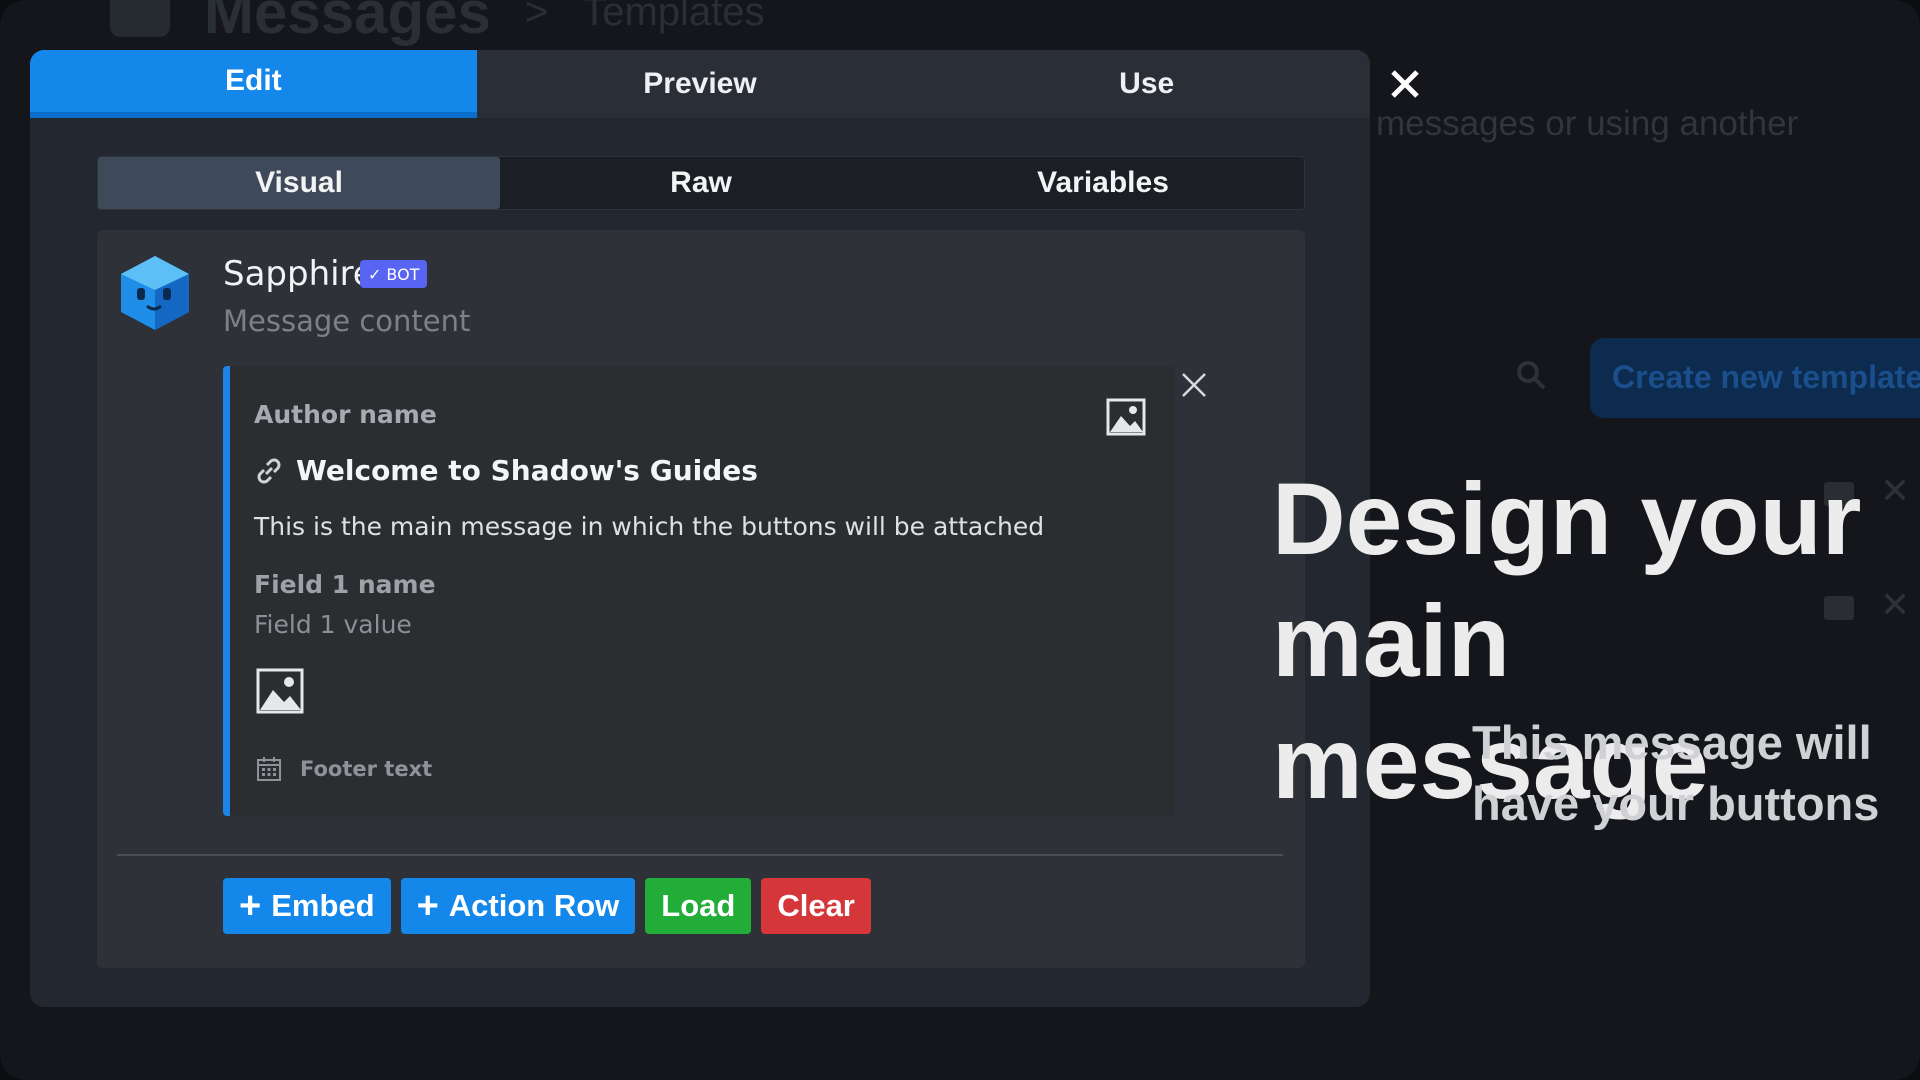  Describe the element at coordinates (816, 906) in the screenshot. I see `clear-button: Clear` at that location.